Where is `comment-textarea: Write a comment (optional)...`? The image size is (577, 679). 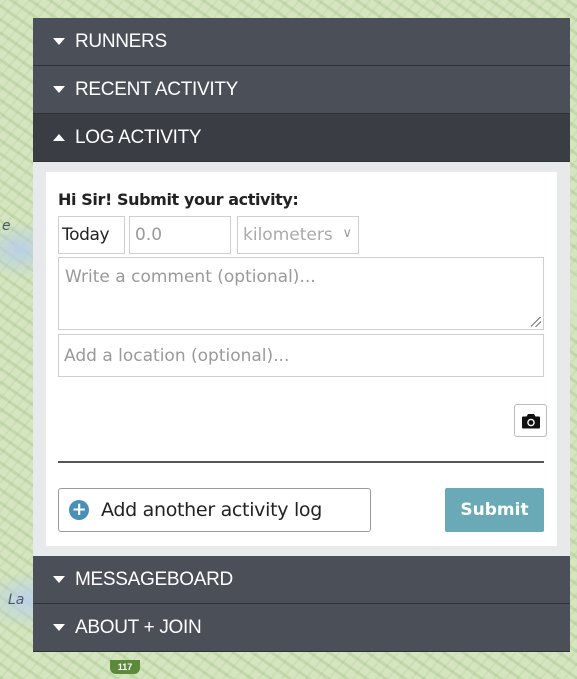
comment-textarea: Write a comment (optional)... is located at coordinates (301, 293).